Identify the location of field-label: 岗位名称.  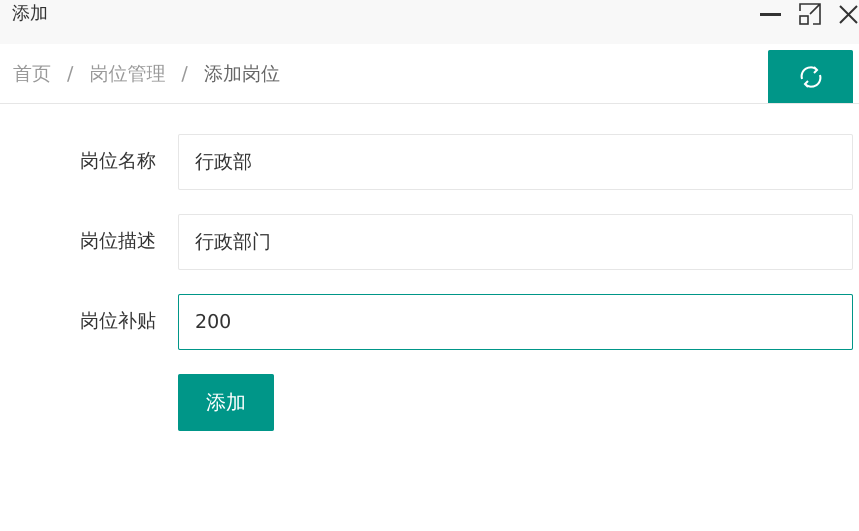
(118, 161).